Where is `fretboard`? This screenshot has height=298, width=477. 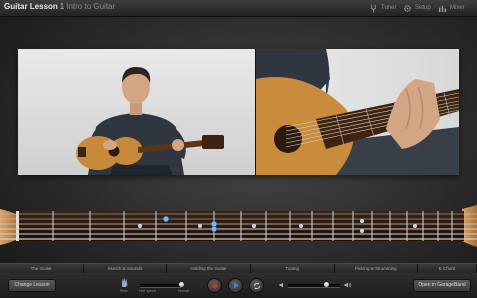
fretboard is located at coordinates (238, 226).